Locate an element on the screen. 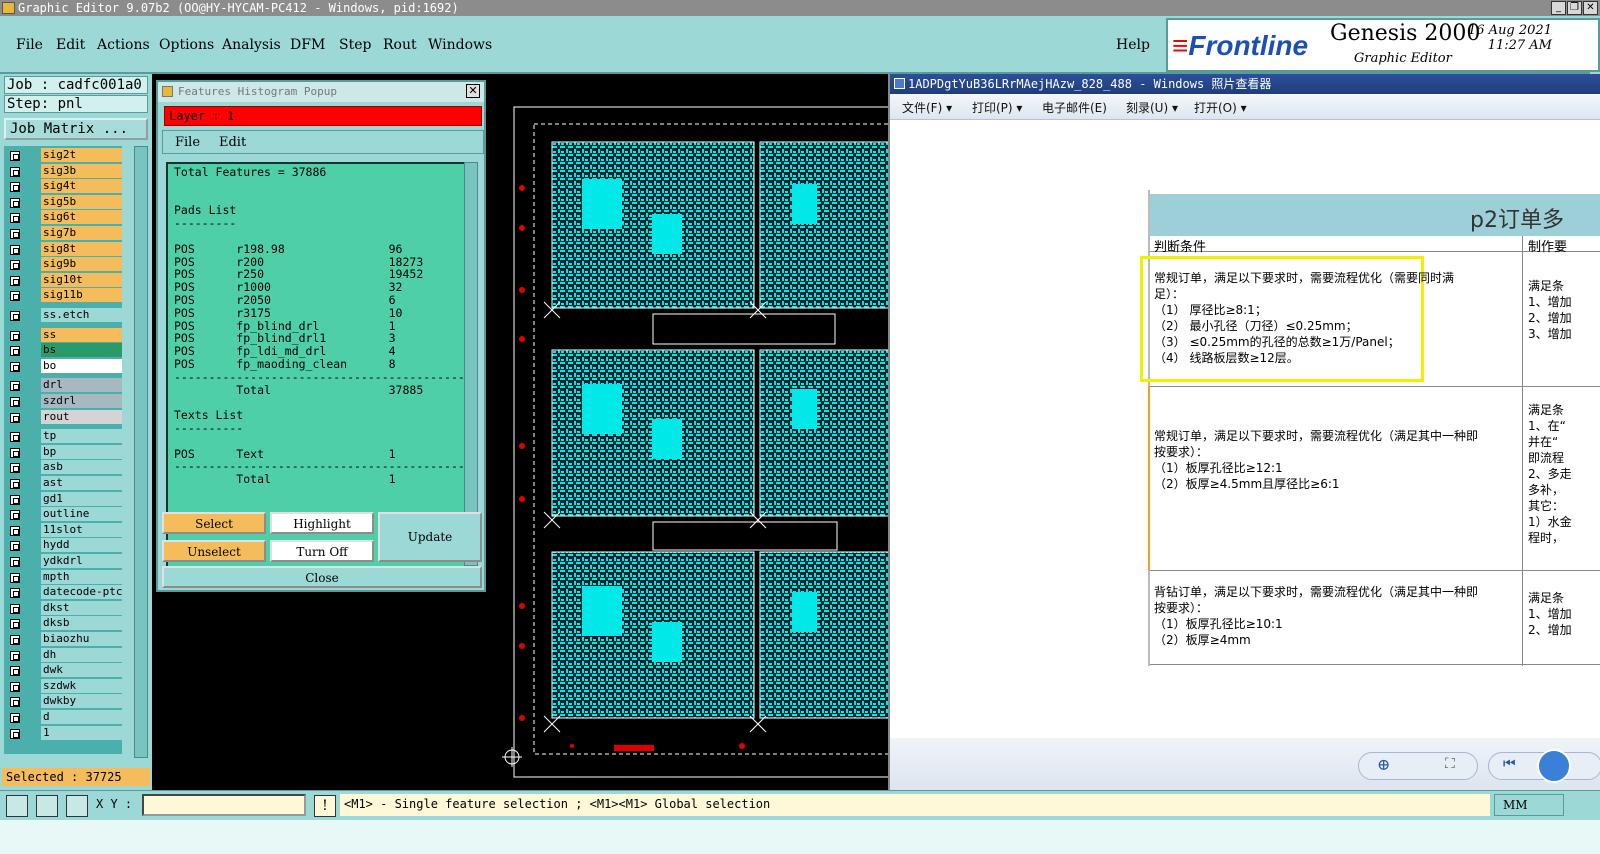  layer-row: biaozhu is located at coordinates (63, 639).